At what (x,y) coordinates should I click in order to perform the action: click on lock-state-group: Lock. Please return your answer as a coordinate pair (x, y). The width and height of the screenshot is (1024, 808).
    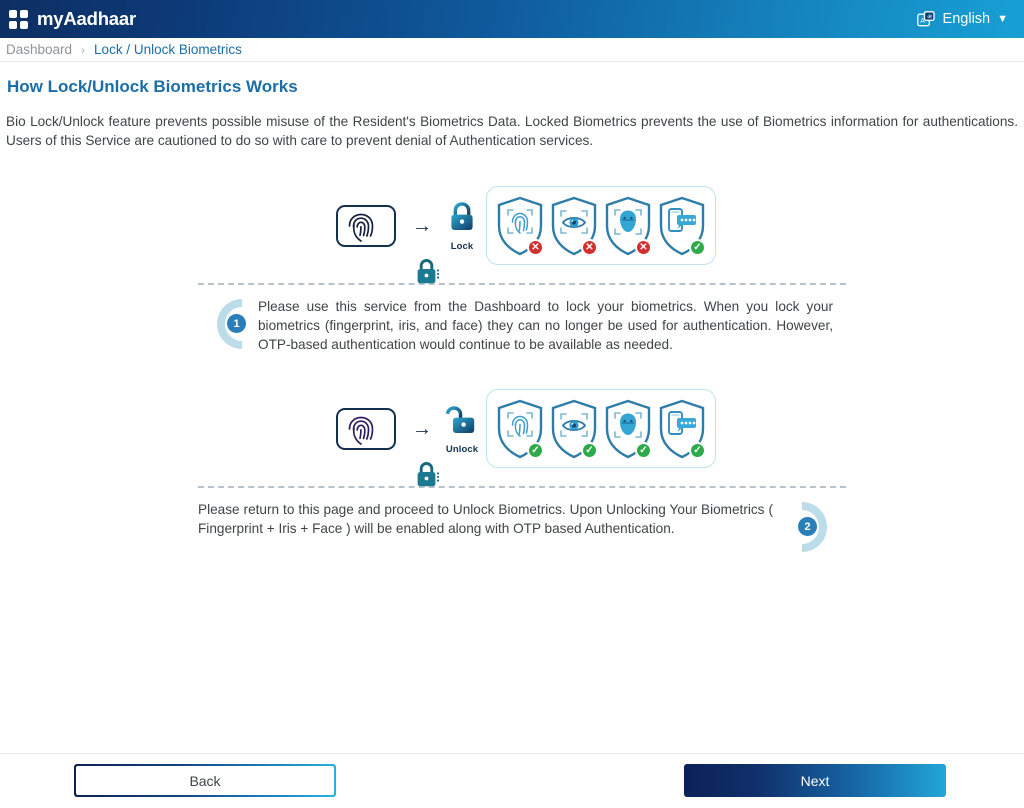
    Looking at the image, I should click on (462, 226).